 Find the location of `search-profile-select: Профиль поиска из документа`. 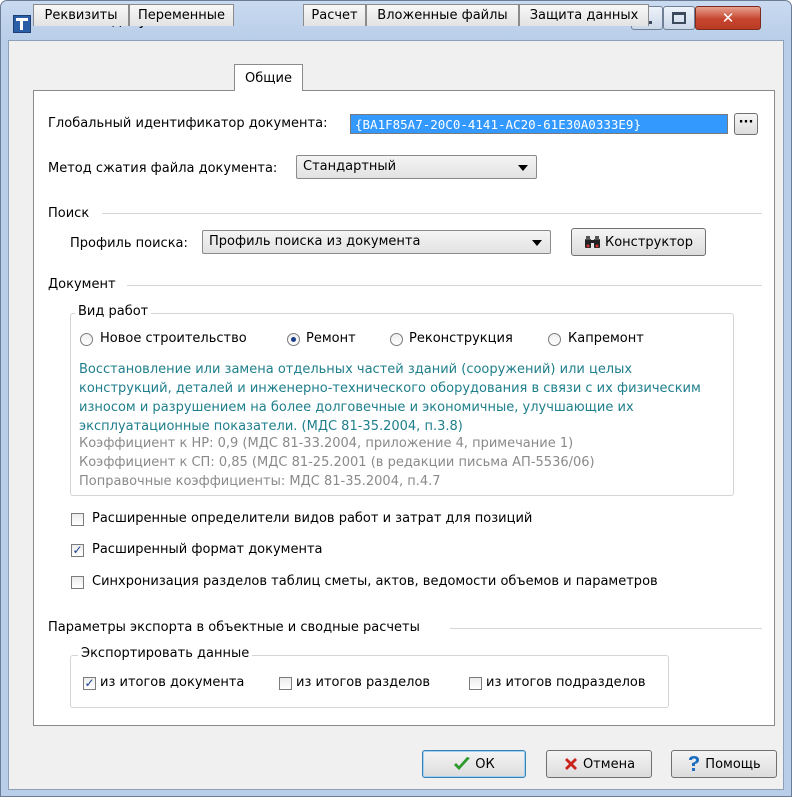

search-profile-select: Профиль поиска из документа is located at coordinates (376, 242).